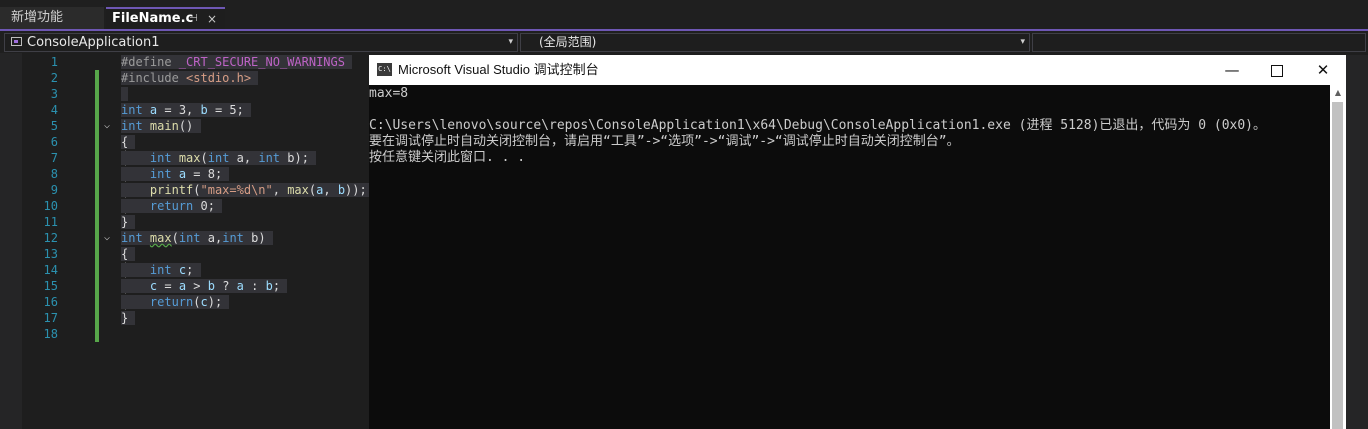 The width and height of the screenshot is (1368, 429). I want to click on line-number: 10, so click(50, 206).